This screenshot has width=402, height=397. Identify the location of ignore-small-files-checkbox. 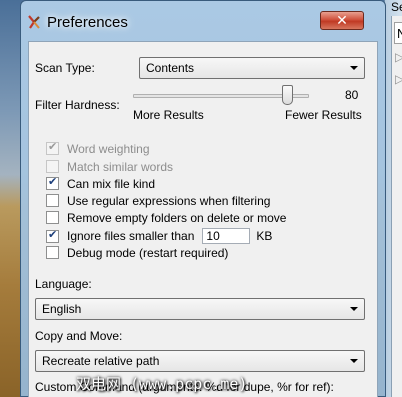
(52, 235).